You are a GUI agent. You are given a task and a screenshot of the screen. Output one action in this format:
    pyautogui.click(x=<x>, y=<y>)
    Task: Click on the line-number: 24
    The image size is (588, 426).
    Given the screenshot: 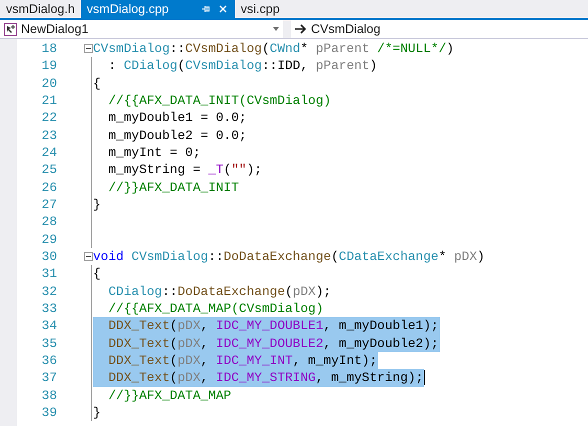 What is the action you would take?
    pyautogui.click(x=48, y=153)
    